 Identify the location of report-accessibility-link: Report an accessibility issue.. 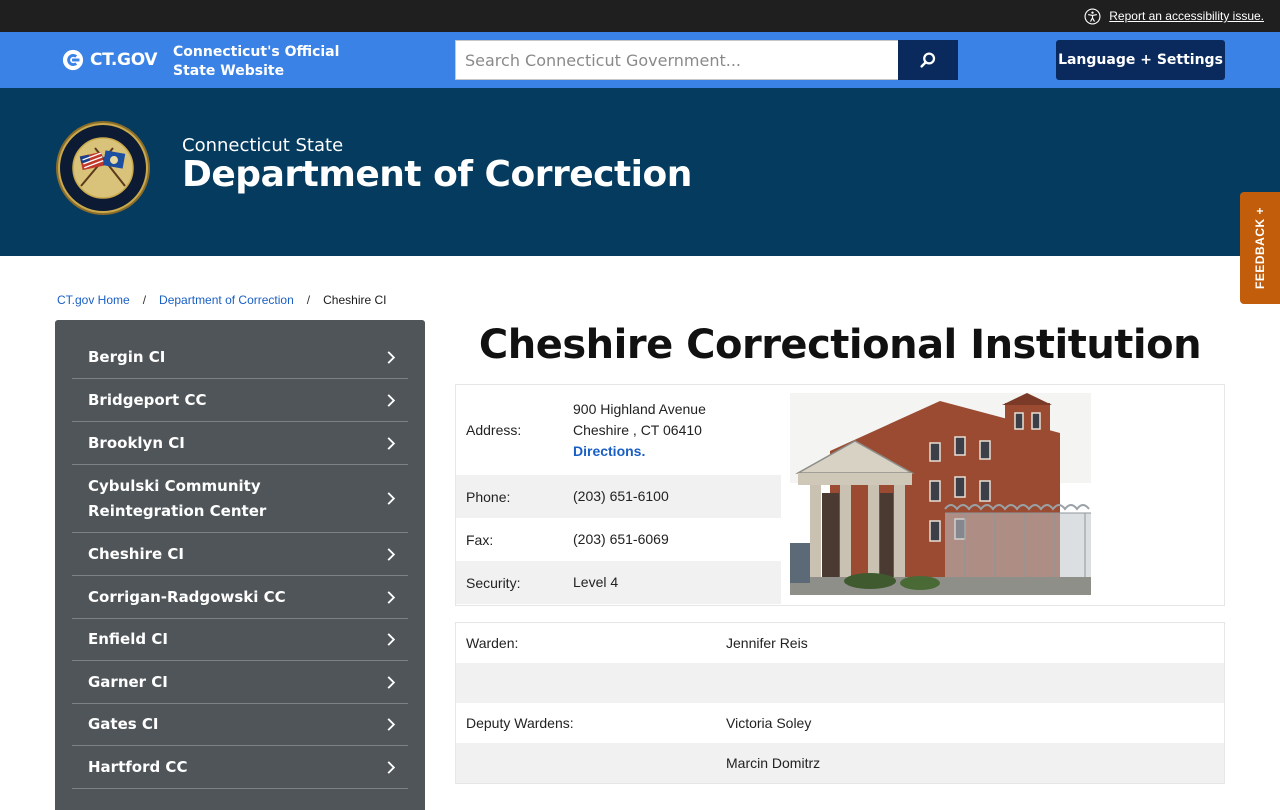
(1174, 16).